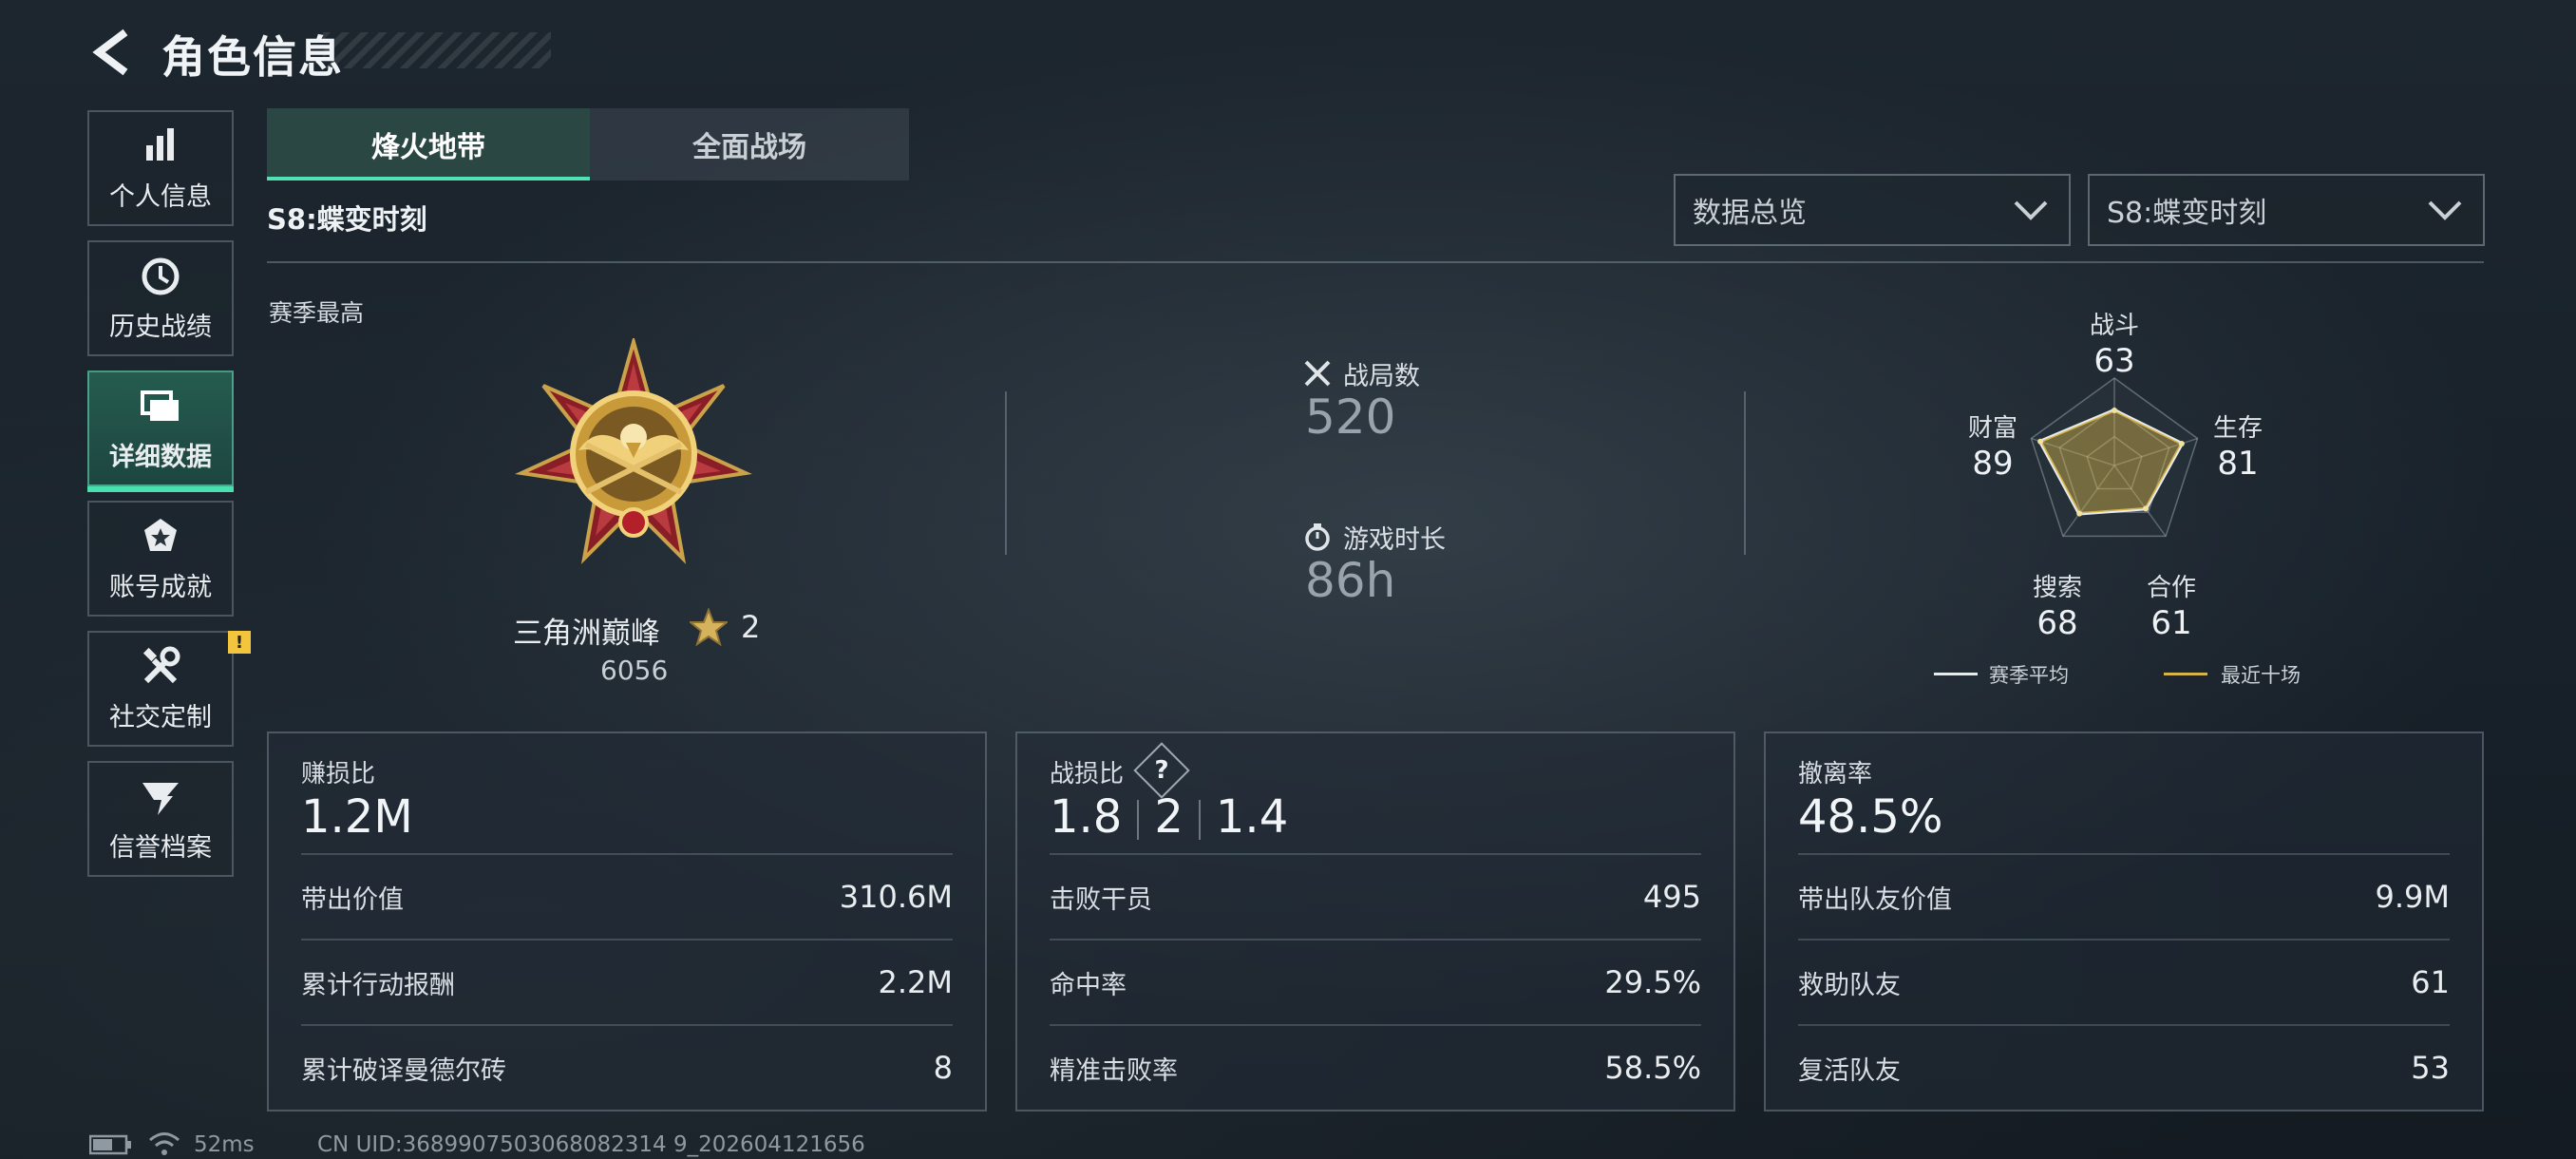 This screenshot has width=2576, height=1159. Describe the element at coordinates (2124, 981) in the screenshot. I see `stat-row: 救助队友 61` at that location.